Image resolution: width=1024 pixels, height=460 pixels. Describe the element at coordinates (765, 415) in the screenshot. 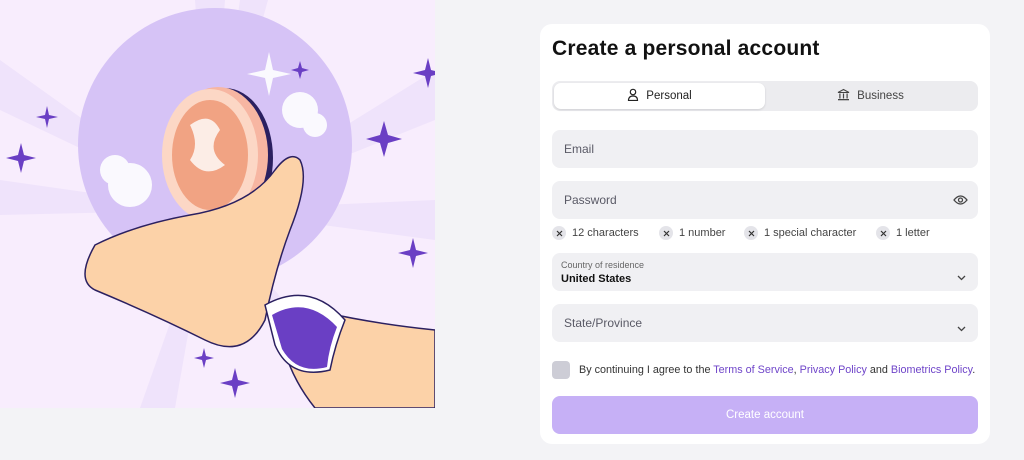

I see `create-account-button: Create account` at that location.